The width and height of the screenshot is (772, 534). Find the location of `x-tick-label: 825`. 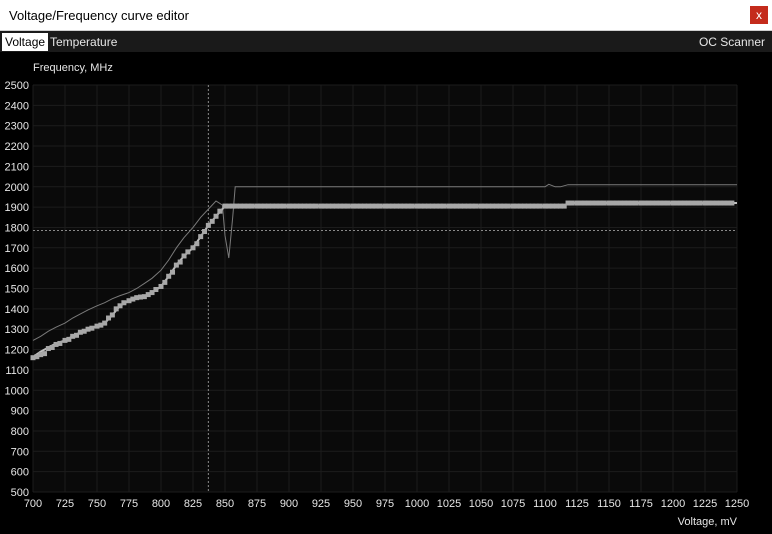

x-tick-label: 825 is located at coordinates (193, 504).